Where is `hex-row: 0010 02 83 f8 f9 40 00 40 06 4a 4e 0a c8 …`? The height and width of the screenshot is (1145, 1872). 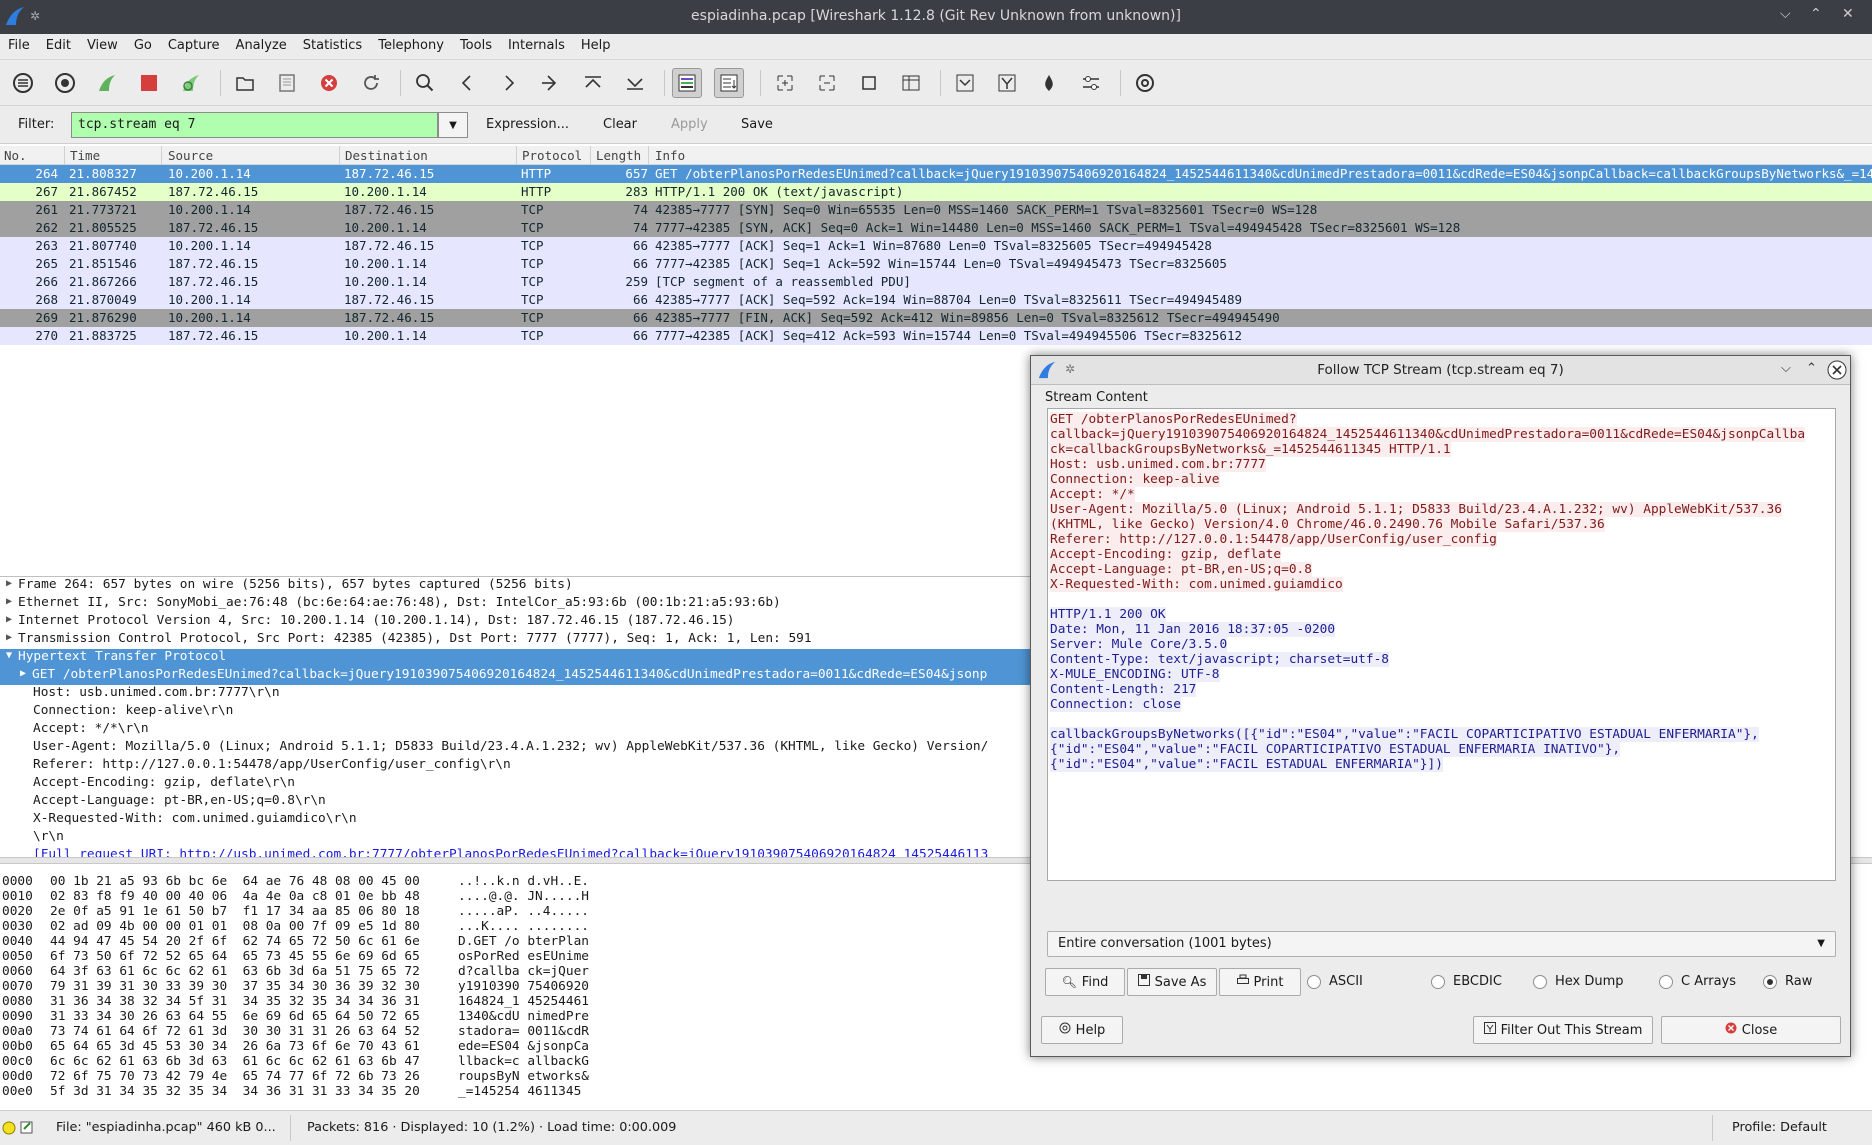
hex-row: 0010 02 83 f8 f9 40 00 40 06 4a 4e 0a c8 … is located at coordinates (517, 896).